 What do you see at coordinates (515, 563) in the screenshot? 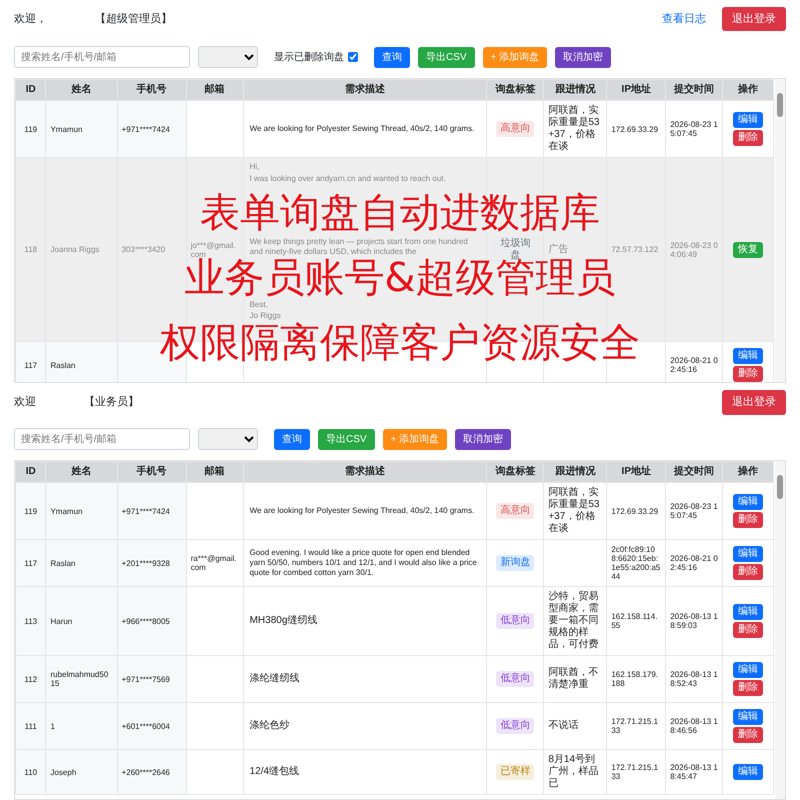
I see `status-tag: 新询盘` at bounding box center [515, 563].